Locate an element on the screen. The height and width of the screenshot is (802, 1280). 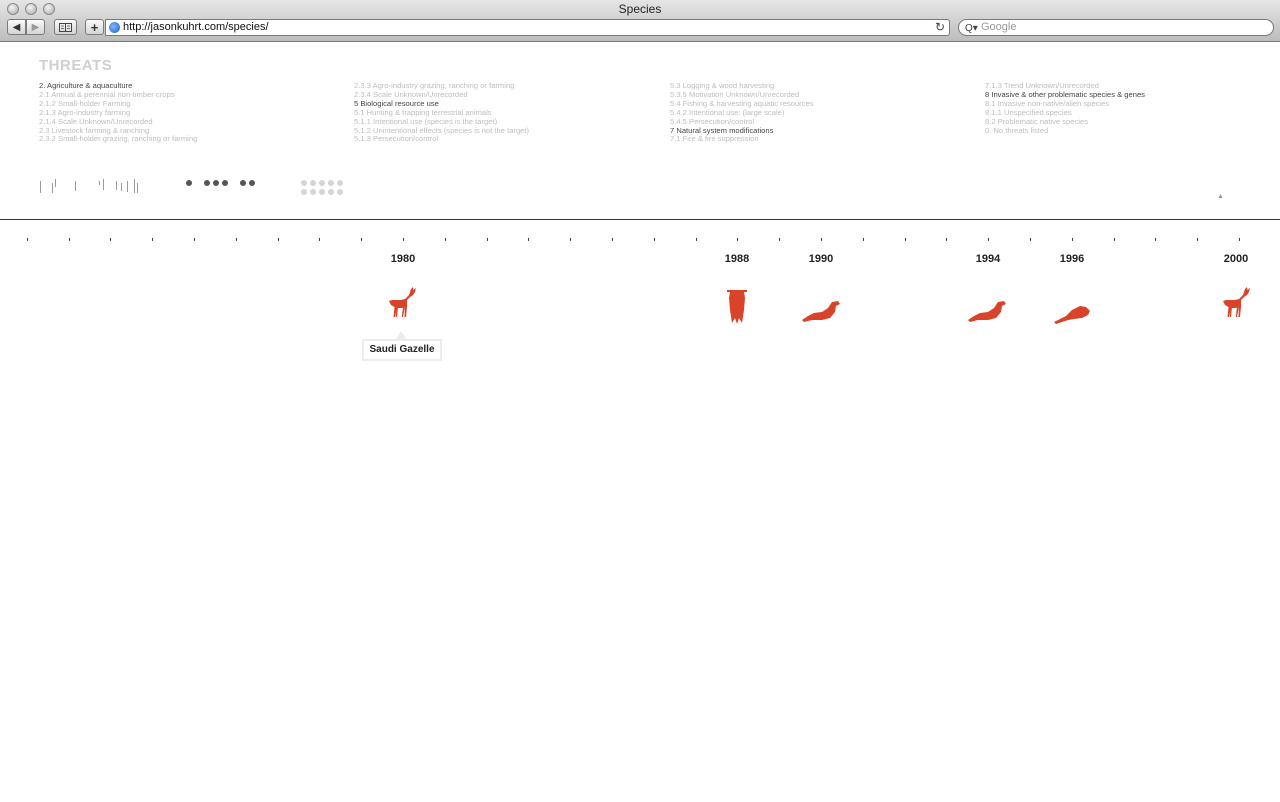
threat-item: 0. No threats listed is located at coordinates (1132, 131).